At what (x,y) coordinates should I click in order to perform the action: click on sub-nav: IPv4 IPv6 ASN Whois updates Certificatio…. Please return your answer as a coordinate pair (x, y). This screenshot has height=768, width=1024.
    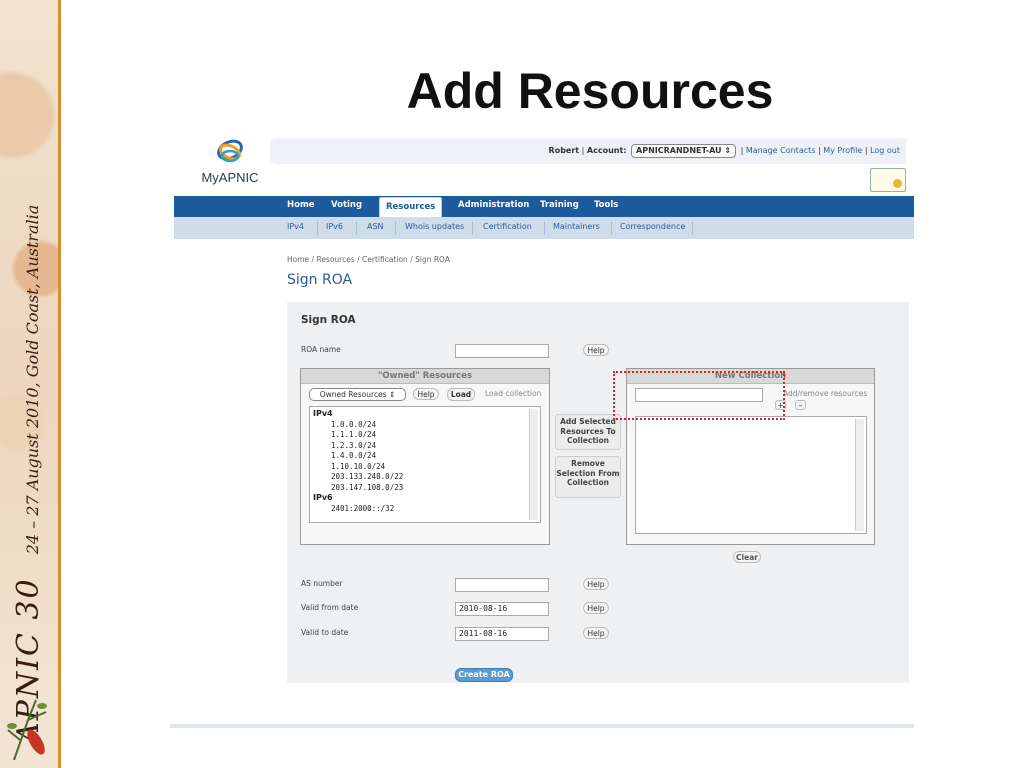
    Looking at the image, I should click on (544, 228).